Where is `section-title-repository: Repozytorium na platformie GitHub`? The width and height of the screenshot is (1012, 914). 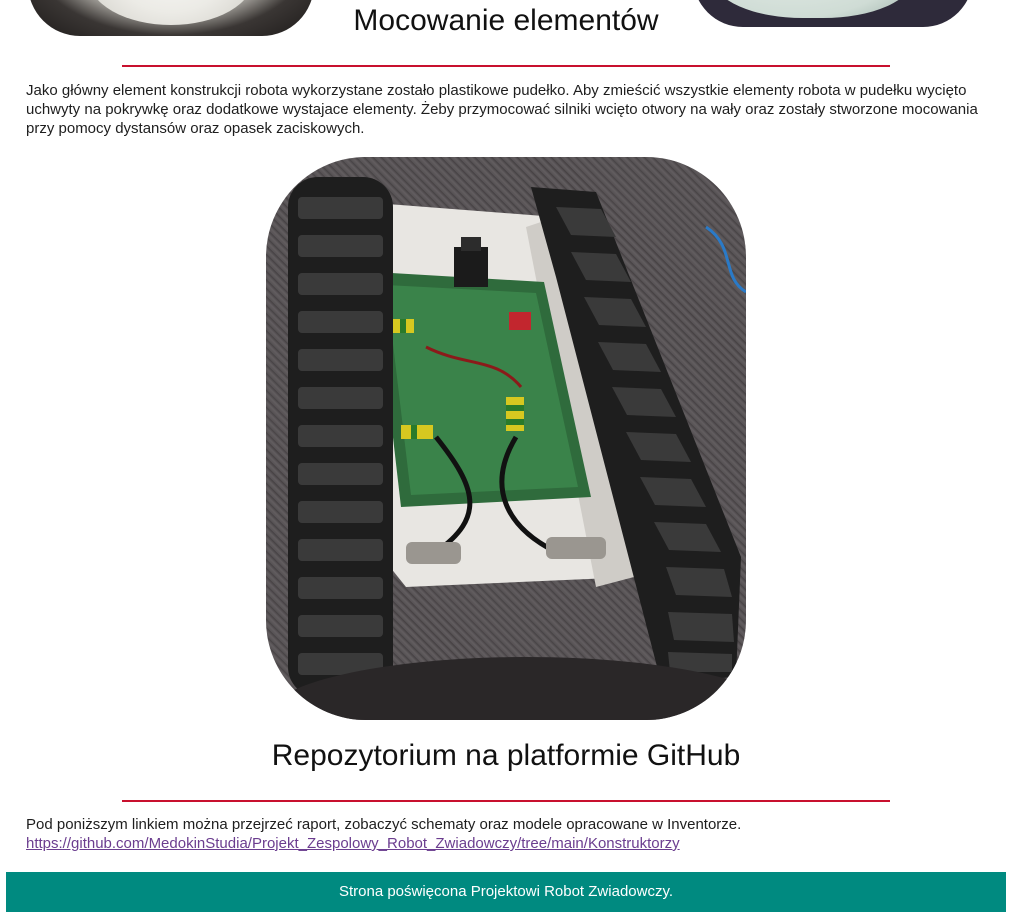 section-title-repository: Repozytorium na platformie GitHub is located at coordinates (506, 755).